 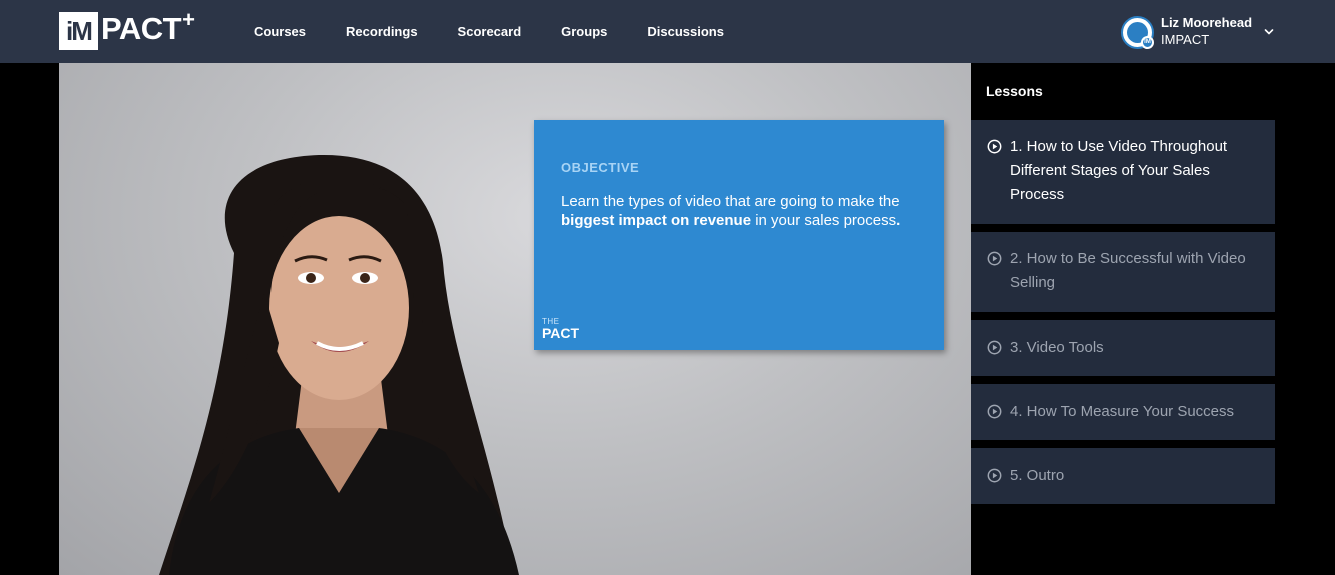 I want to click on logo-plus: +, so click(x=188, y=19).